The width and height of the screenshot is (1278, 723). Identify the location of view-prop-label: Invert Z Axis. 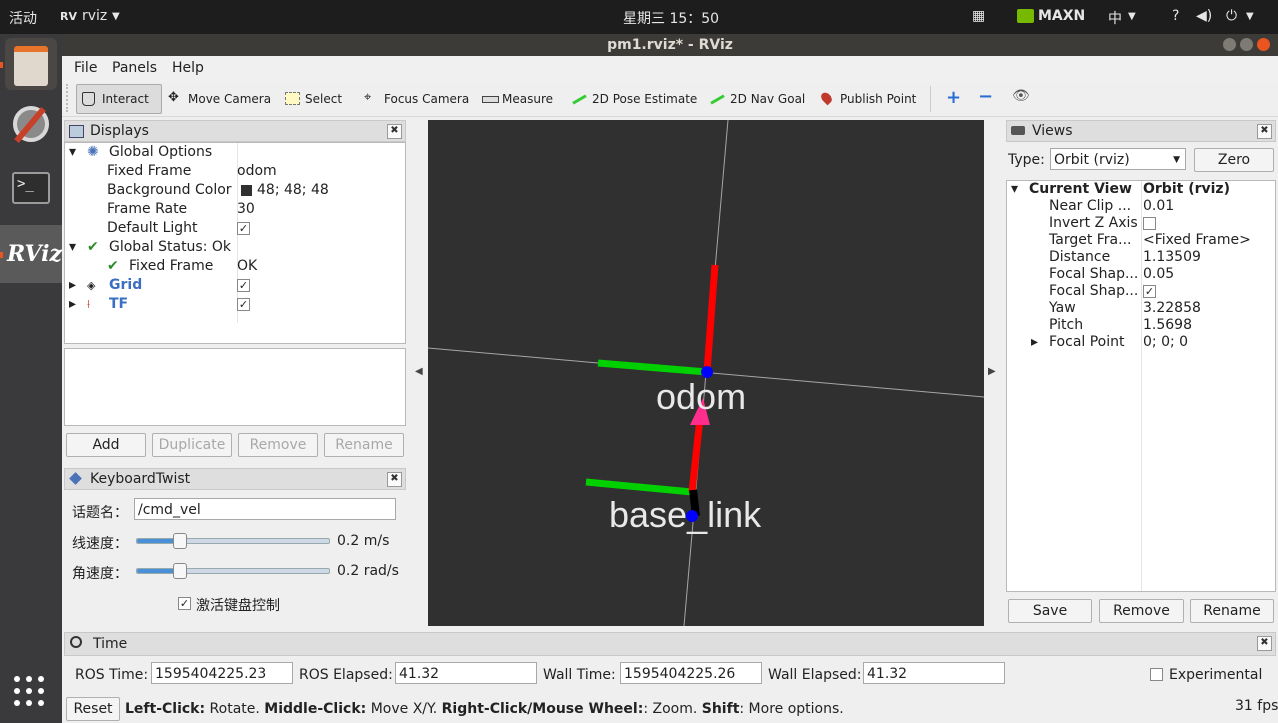
(1093, 223).